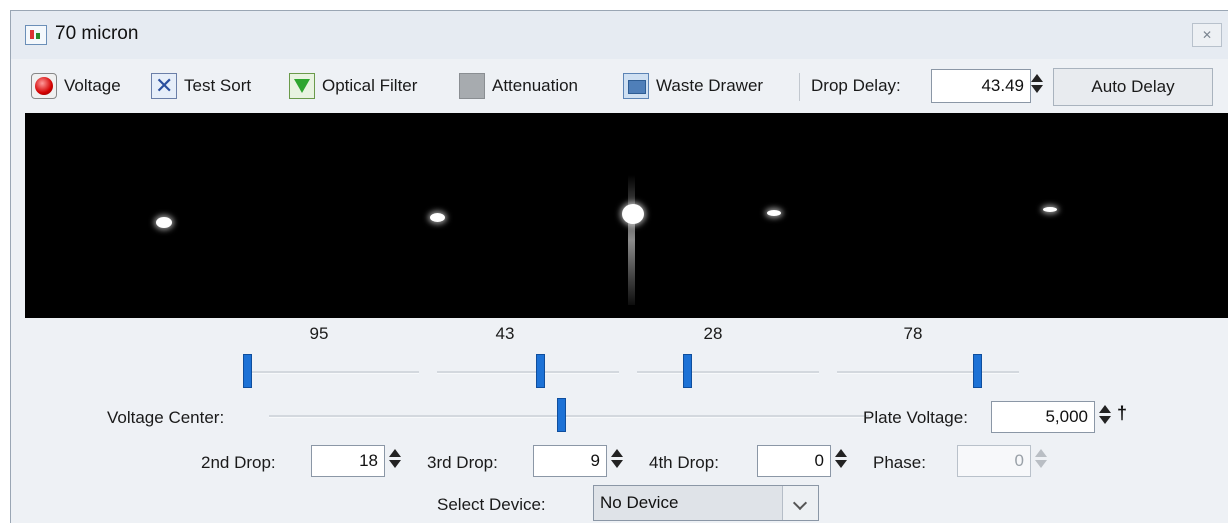  I want to click on select-device-label: Select Device:, so click(491, 504).